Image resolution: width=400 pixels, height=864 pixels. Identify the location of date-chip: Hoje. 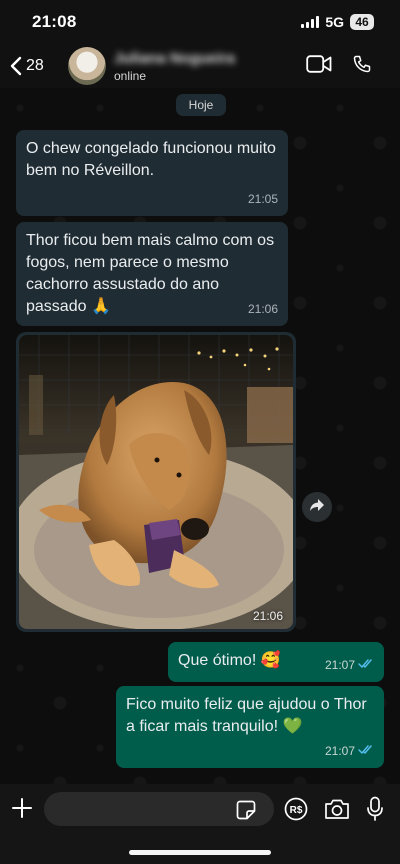
(201, 105).